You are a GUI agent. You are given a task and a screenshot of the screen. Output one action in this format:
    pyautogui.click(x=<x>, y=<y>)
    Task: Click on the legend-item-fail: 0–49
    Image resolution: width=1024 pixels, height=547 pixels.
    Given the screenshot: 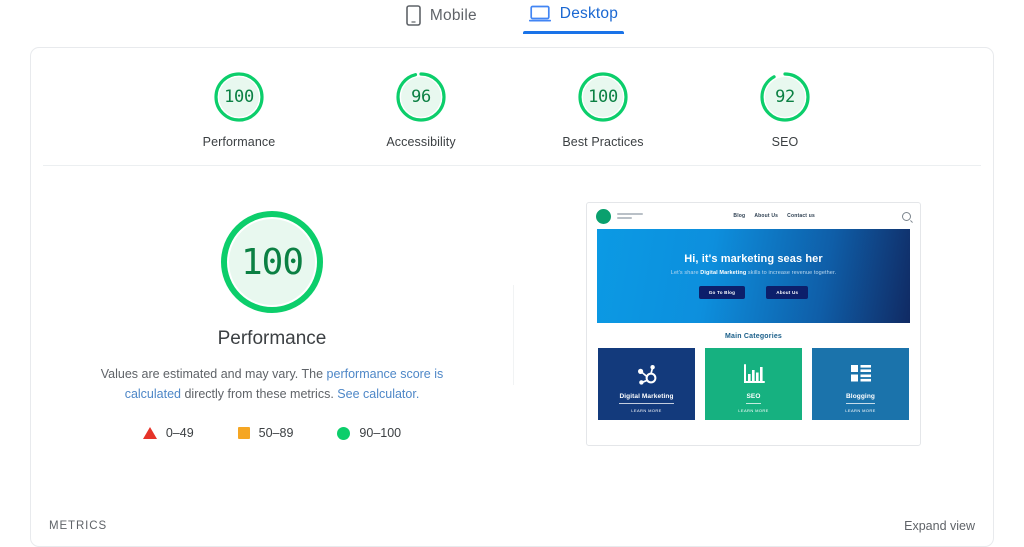 What is the action you would take?
    pyautogui.click(x=168, y=433)
    